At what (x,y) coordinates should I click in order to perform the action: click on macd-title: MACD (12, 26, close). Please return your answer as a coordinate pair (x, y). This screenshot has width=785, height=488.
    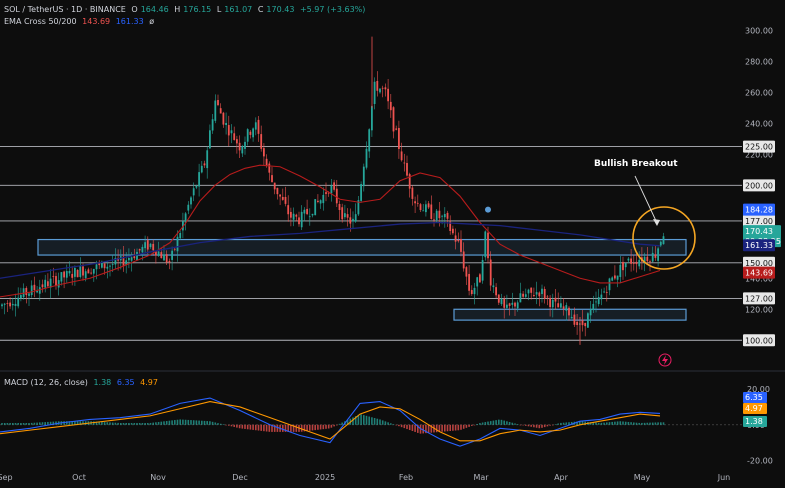
    Looking at the image, I should click on (46, 382).